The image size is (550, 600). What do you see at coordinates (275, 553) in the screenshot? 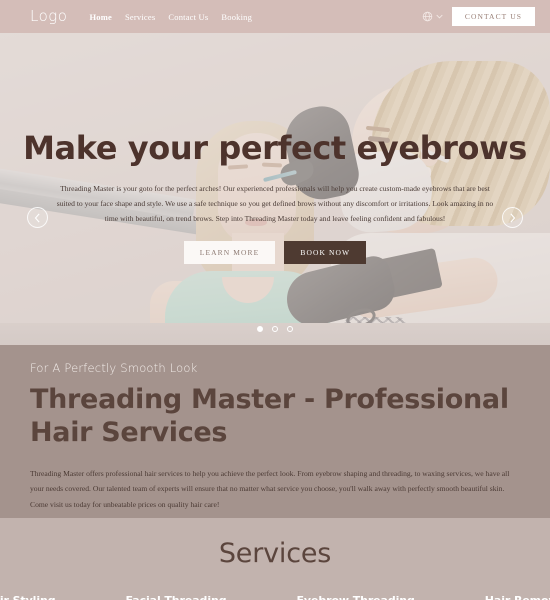
I see `services-title: Services` at bounding box center [275, 553].